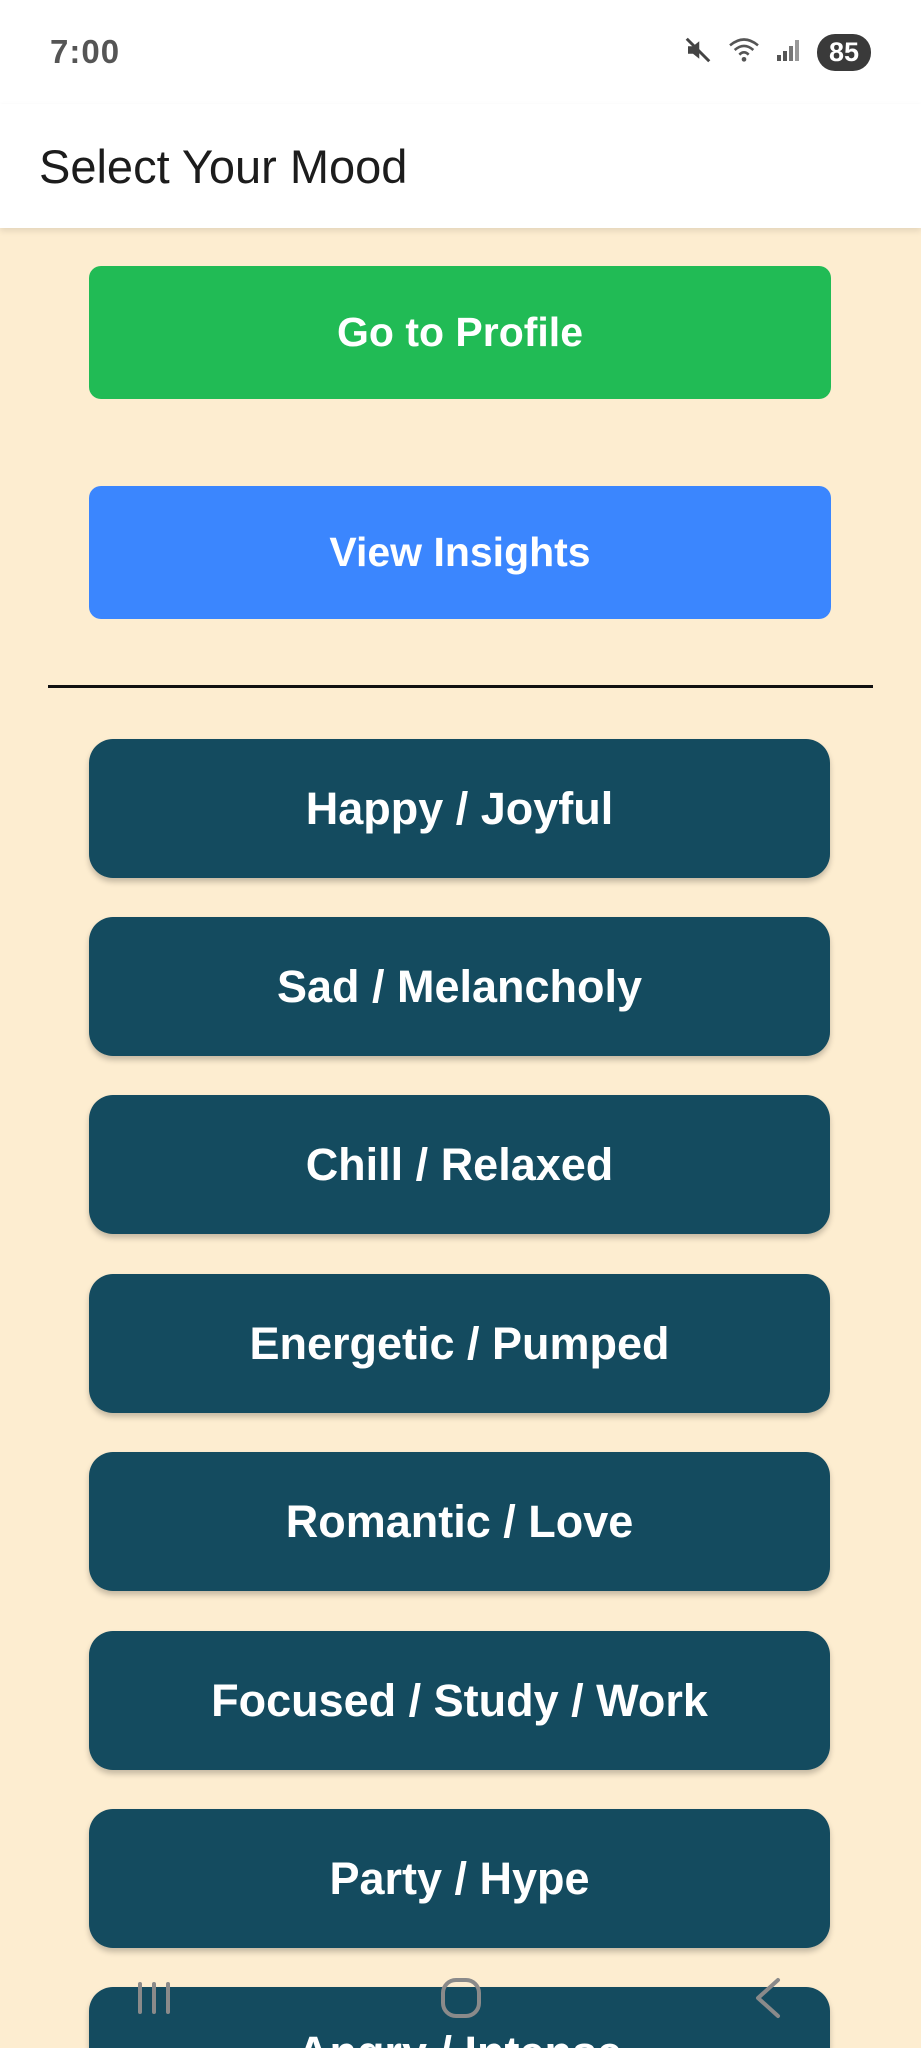 The image size is (921, 2048). What do you see at coordinates (459, 1521) in the screenshot?
I see `mood-button-romantic: Romantic / Love` at bounding box center [459, 1521].